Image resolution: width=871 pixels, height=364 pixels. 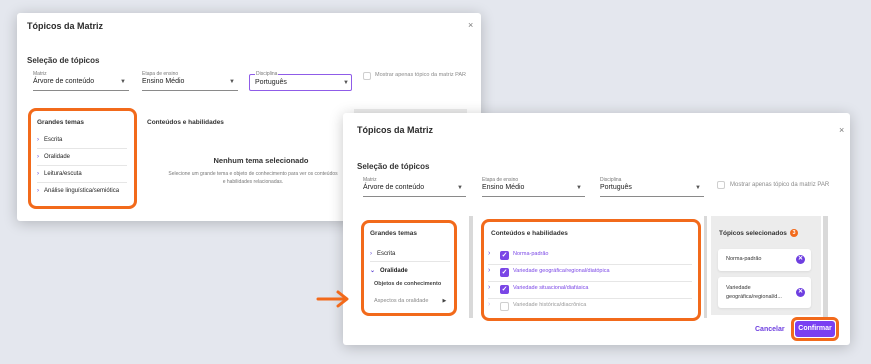 I want to click on arrow-right-icon, so click(x=332, y=299).